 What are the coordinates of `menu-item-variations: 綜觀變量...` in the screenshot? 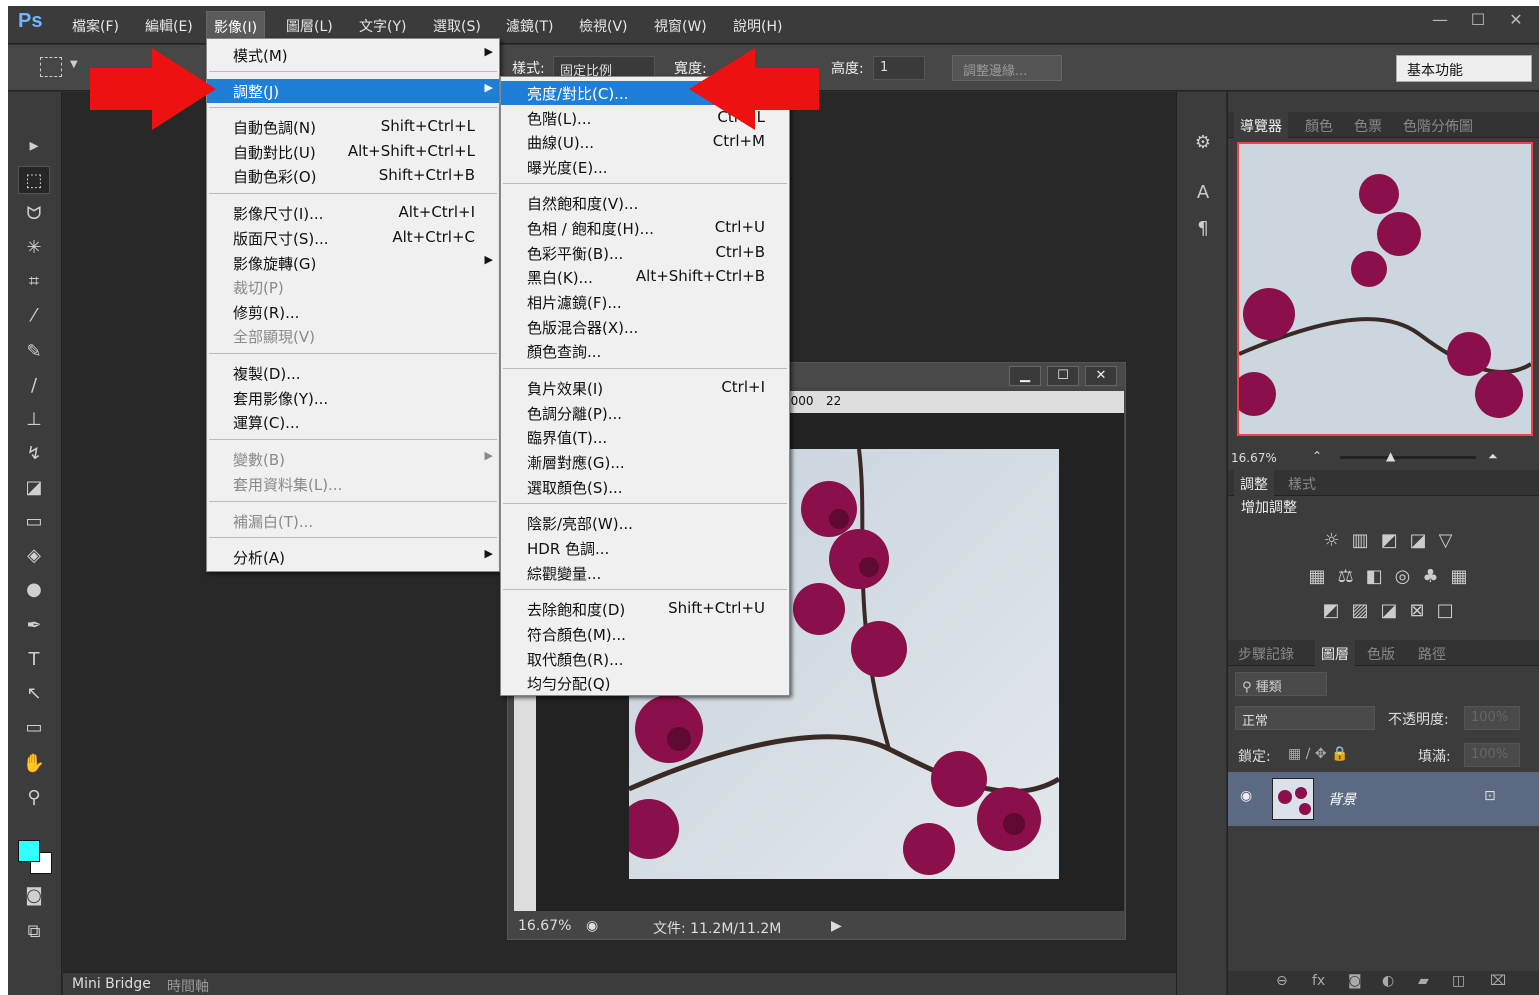 It's located at (645, 573).